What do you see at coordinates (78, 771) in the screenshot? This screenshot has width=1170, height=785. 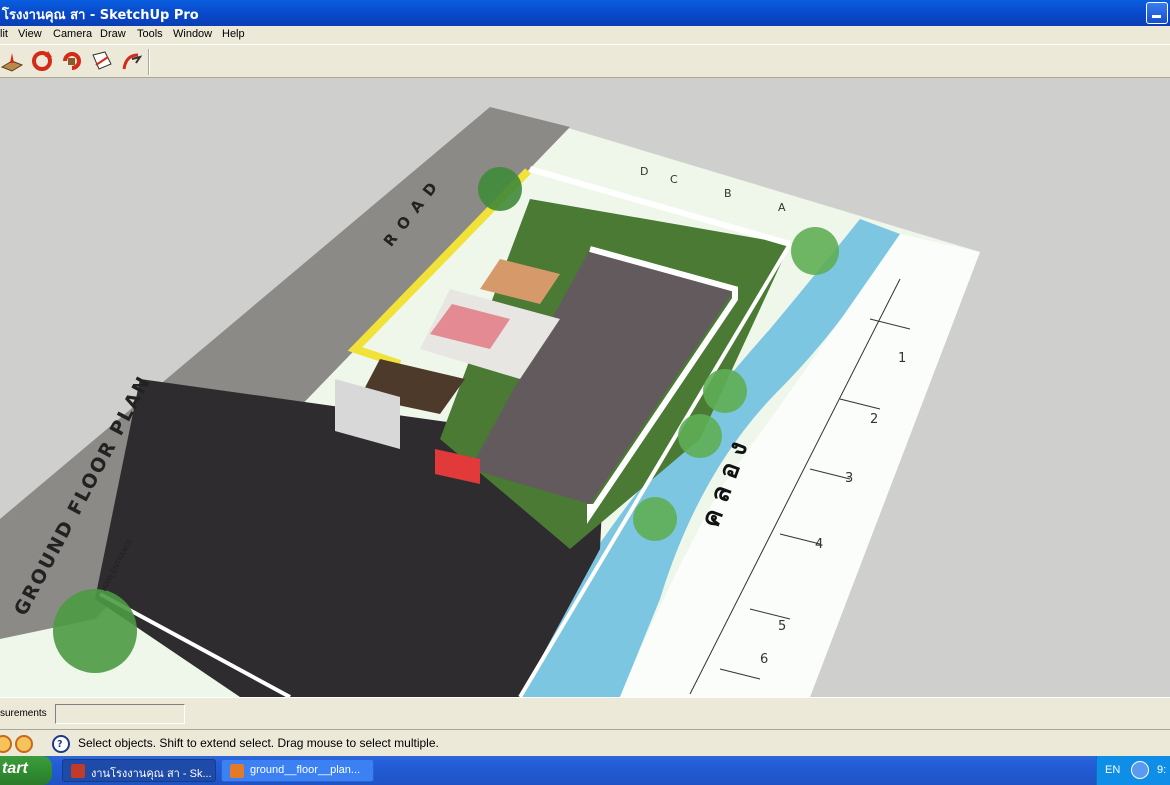 I see `sketchup-icon` at bounding box center [78, 771].